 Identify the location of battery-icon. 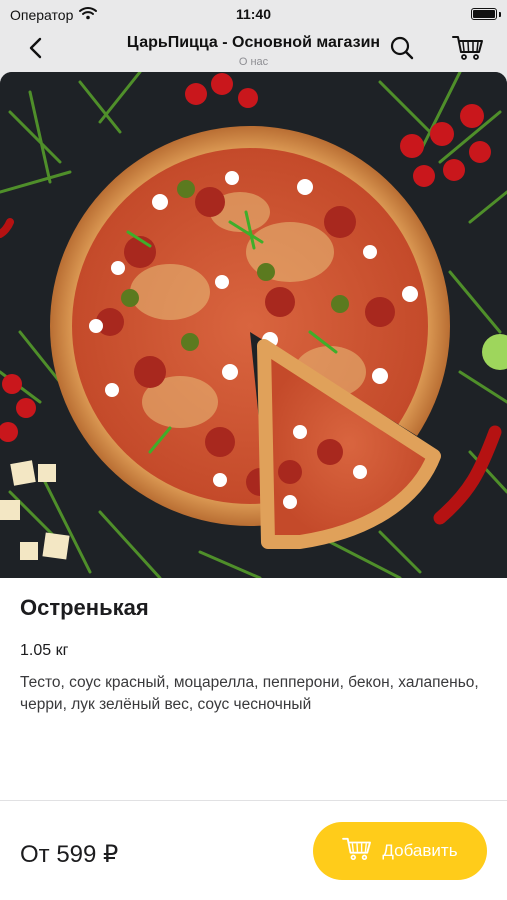
(484, 14).